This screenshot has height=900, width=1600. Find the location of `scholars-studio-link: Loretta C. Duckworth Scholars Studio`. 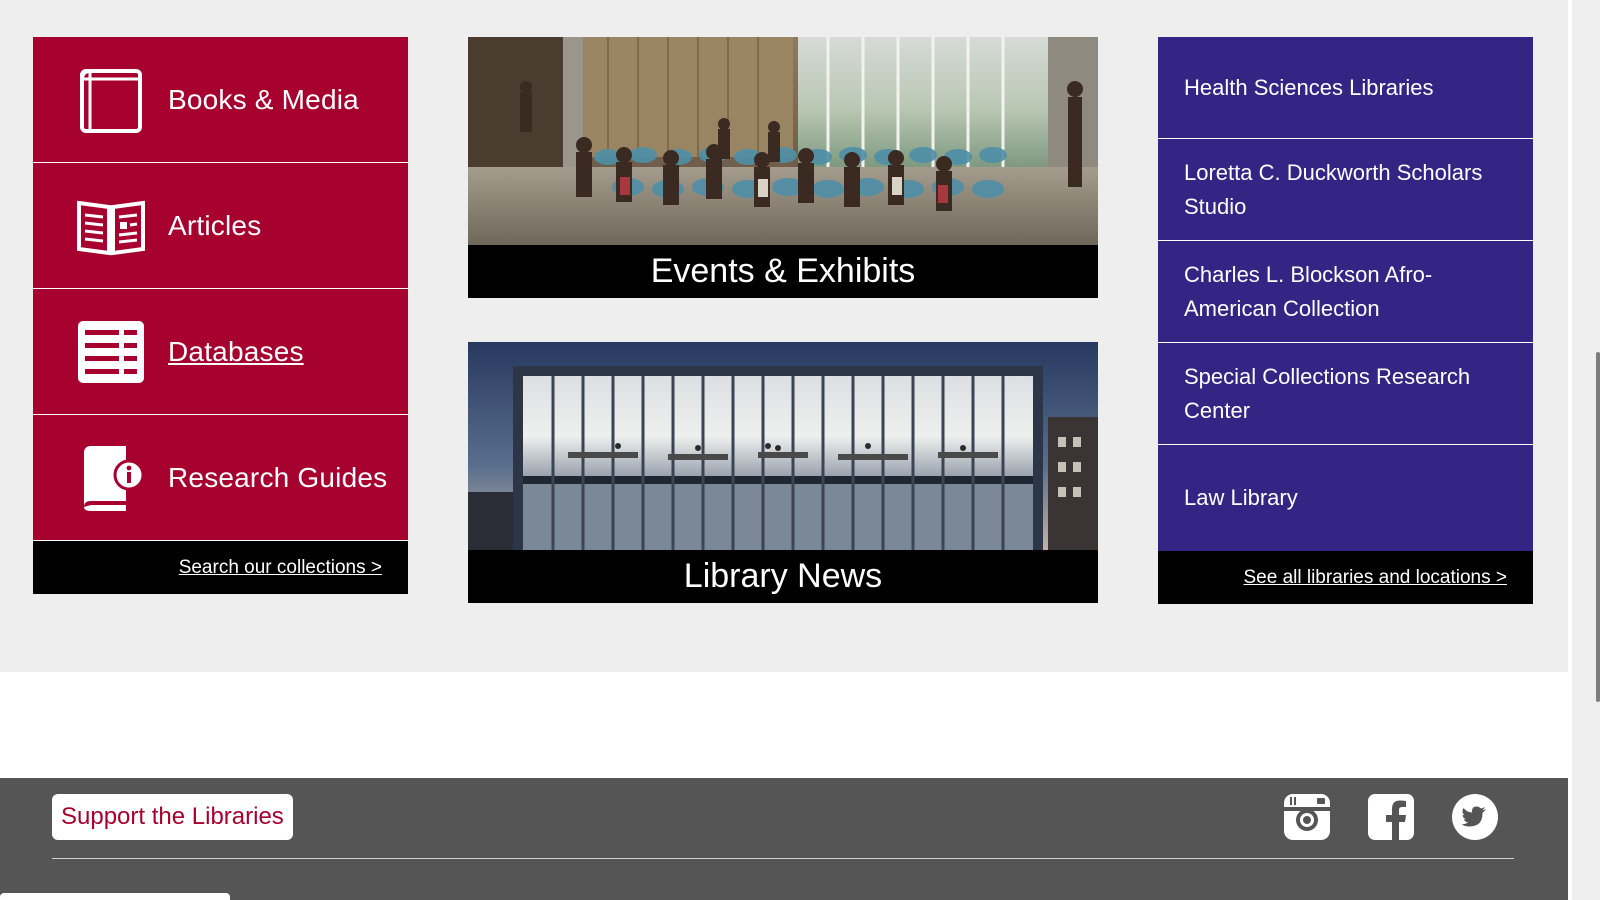

scholars-studio-link: Loretta C. Duckworth Scholars Studio is located at coordinates (1345, 190).